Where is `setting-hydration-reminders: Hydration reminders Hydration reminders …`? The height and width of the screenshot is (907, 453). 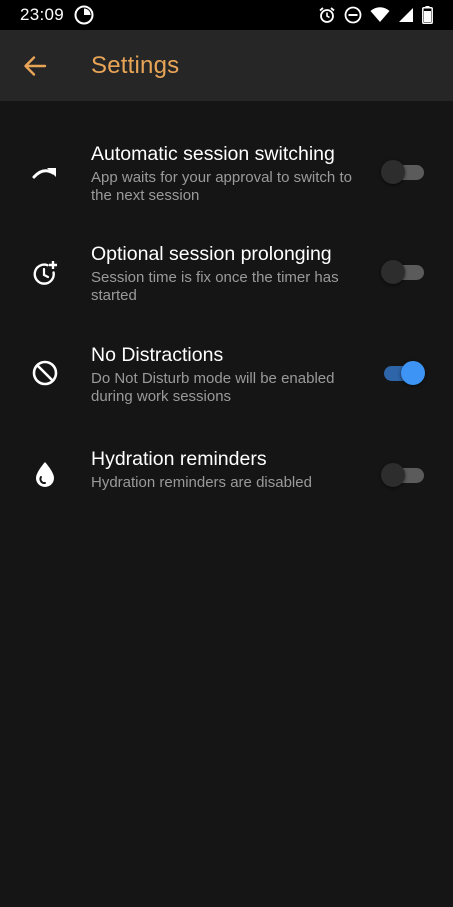 setting-hydration-reminders: Hydration reminders Hydration reminders … is located at coordinates (226, 493).